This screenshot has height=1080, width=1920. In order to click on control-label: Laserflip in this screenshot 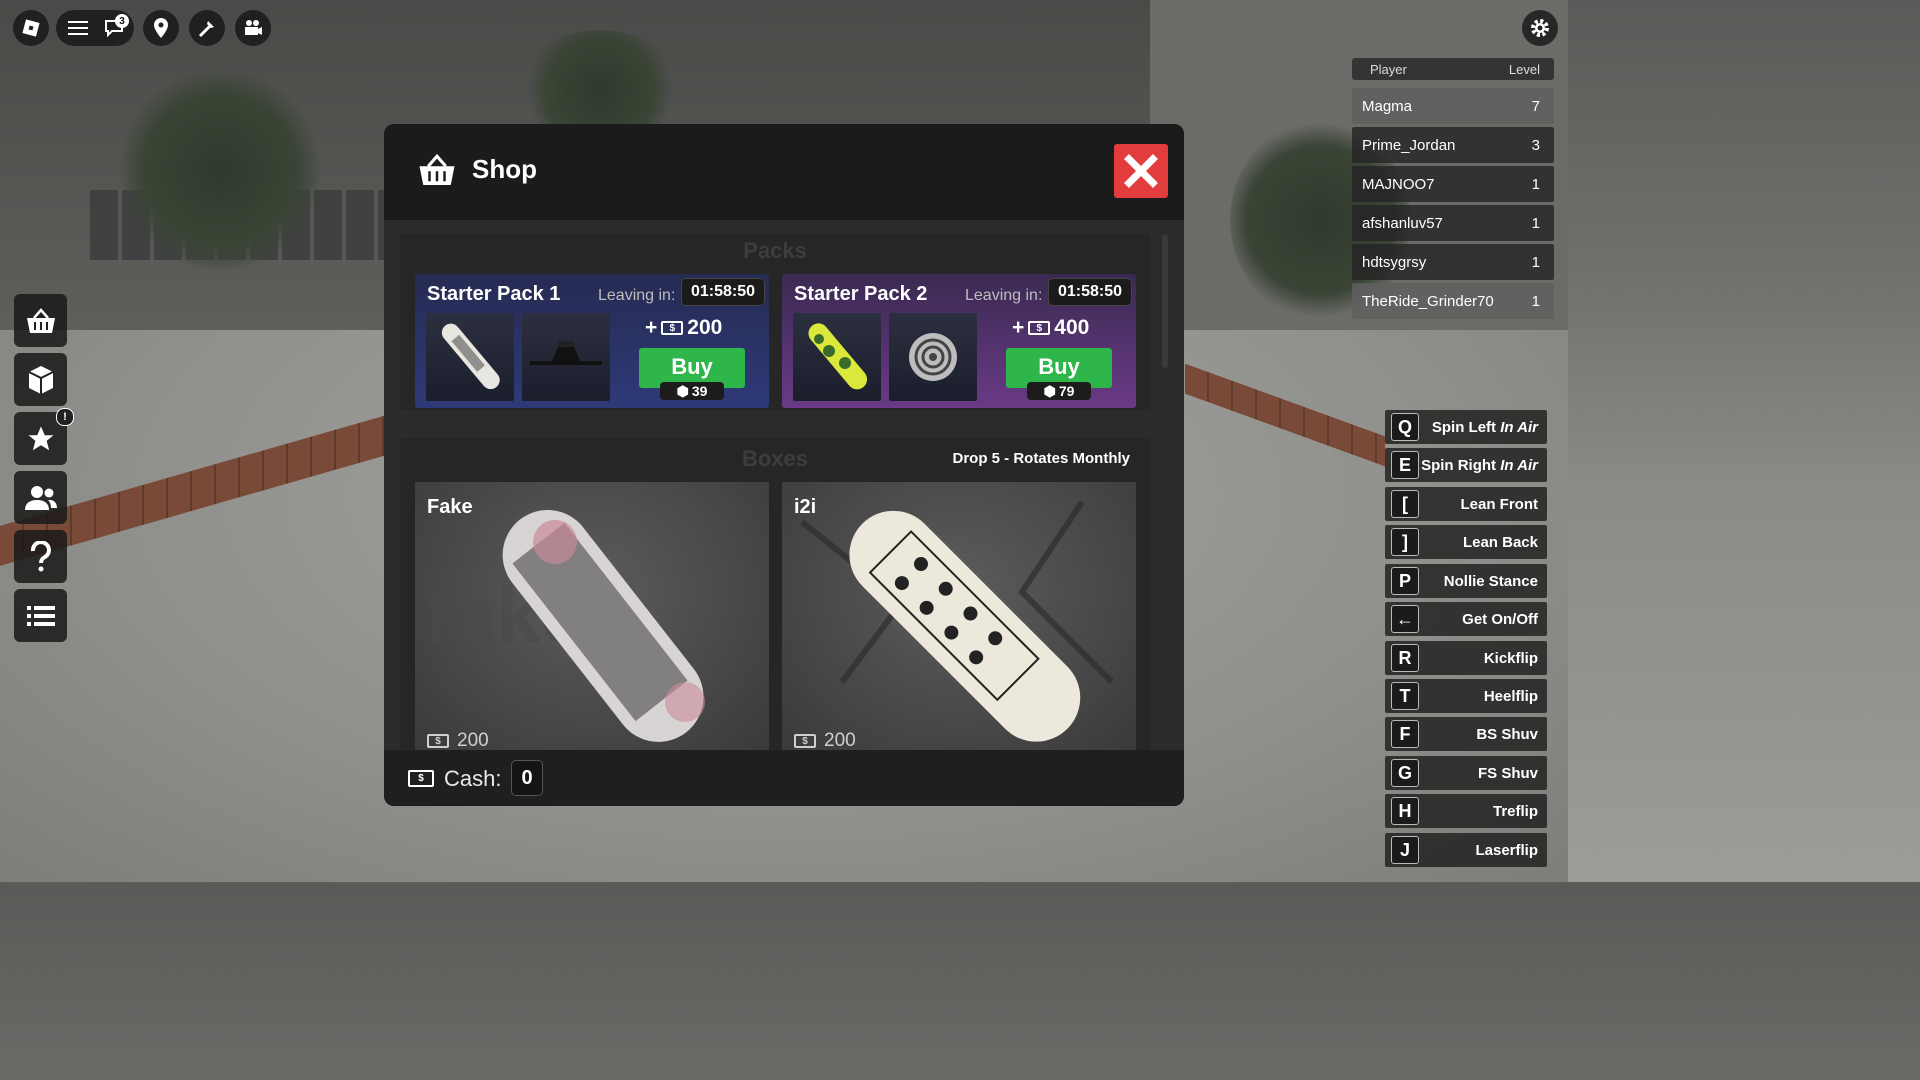, I will do `click(1506, 850)`.